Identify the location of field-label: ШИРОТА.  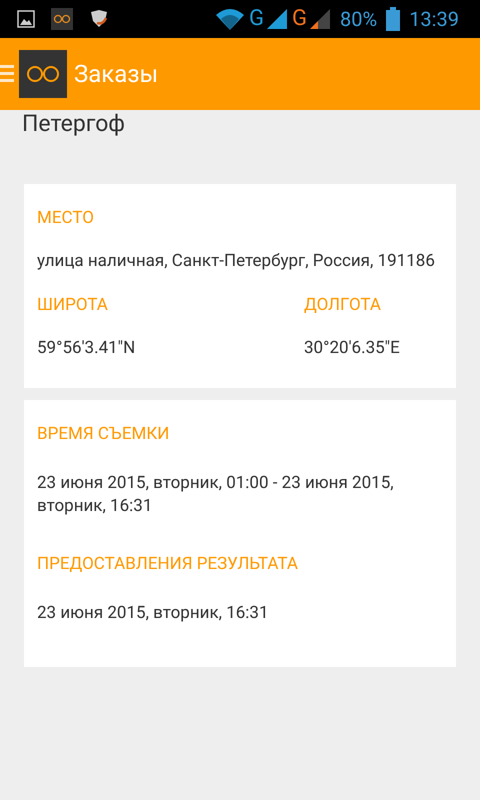
(73, 305).